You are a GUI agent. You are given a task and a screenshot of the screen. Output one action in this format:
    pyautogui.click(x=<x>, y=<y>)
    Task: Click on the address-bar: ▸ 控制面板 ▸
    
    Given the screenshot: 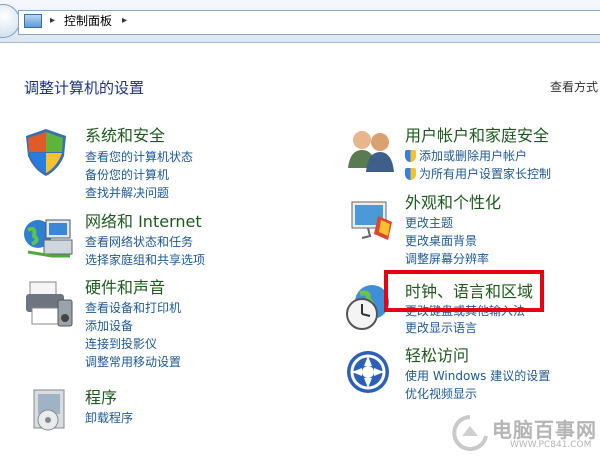 What is the action you would take?
    pyautogui.click(x=300, y=21)
    